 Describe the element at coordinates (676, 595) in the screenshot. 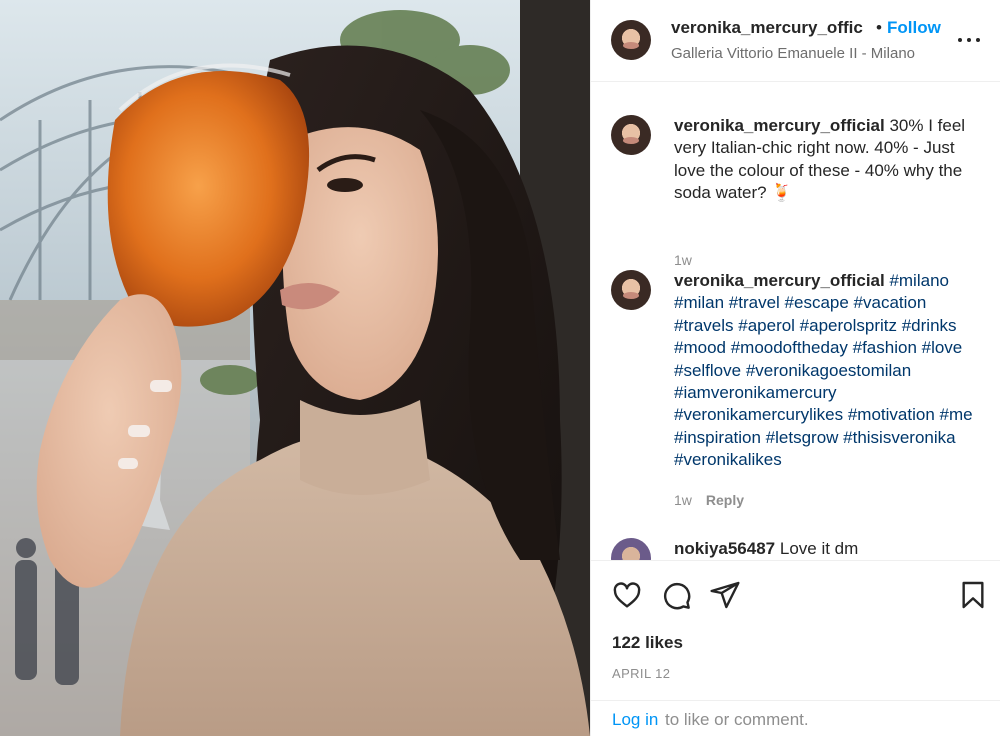

I see `comment-icon` at that location.